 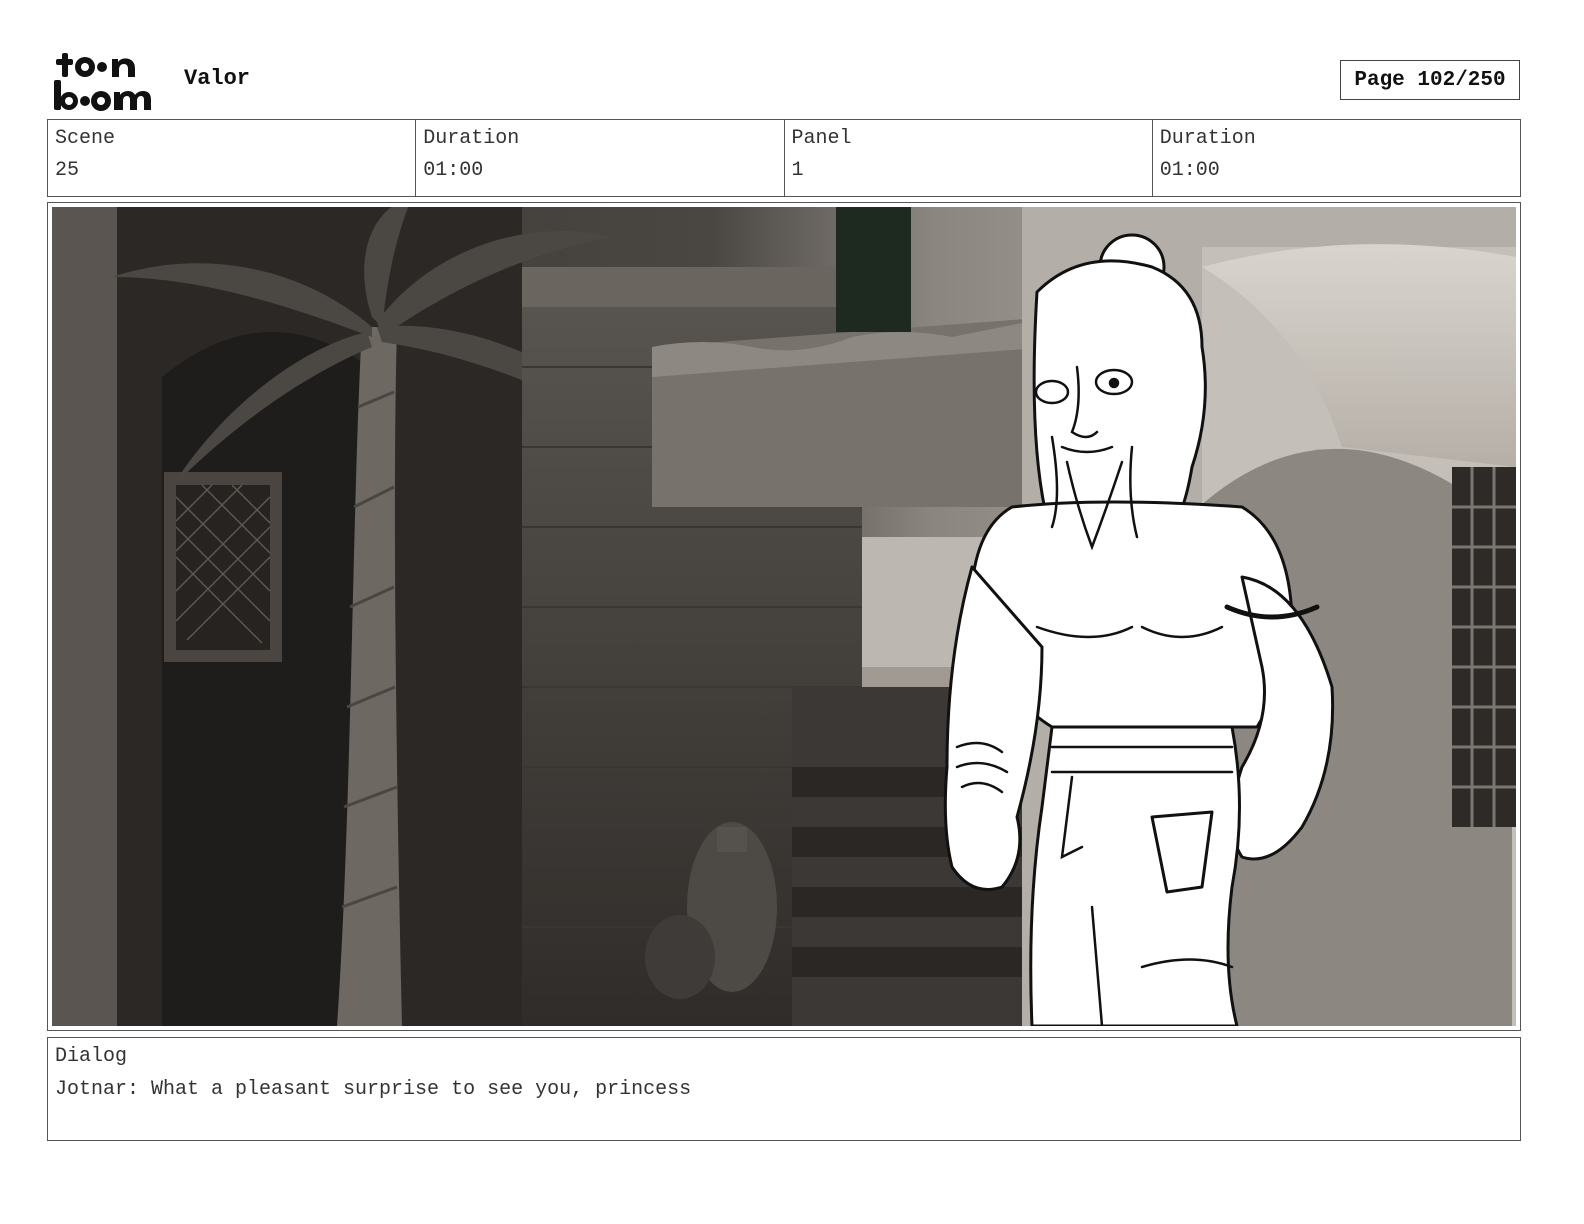 What do you see at coordinates (91, 1056) in the screenshot?
I see `dialog-label: Dialog` at bounding box center [91, 1056].